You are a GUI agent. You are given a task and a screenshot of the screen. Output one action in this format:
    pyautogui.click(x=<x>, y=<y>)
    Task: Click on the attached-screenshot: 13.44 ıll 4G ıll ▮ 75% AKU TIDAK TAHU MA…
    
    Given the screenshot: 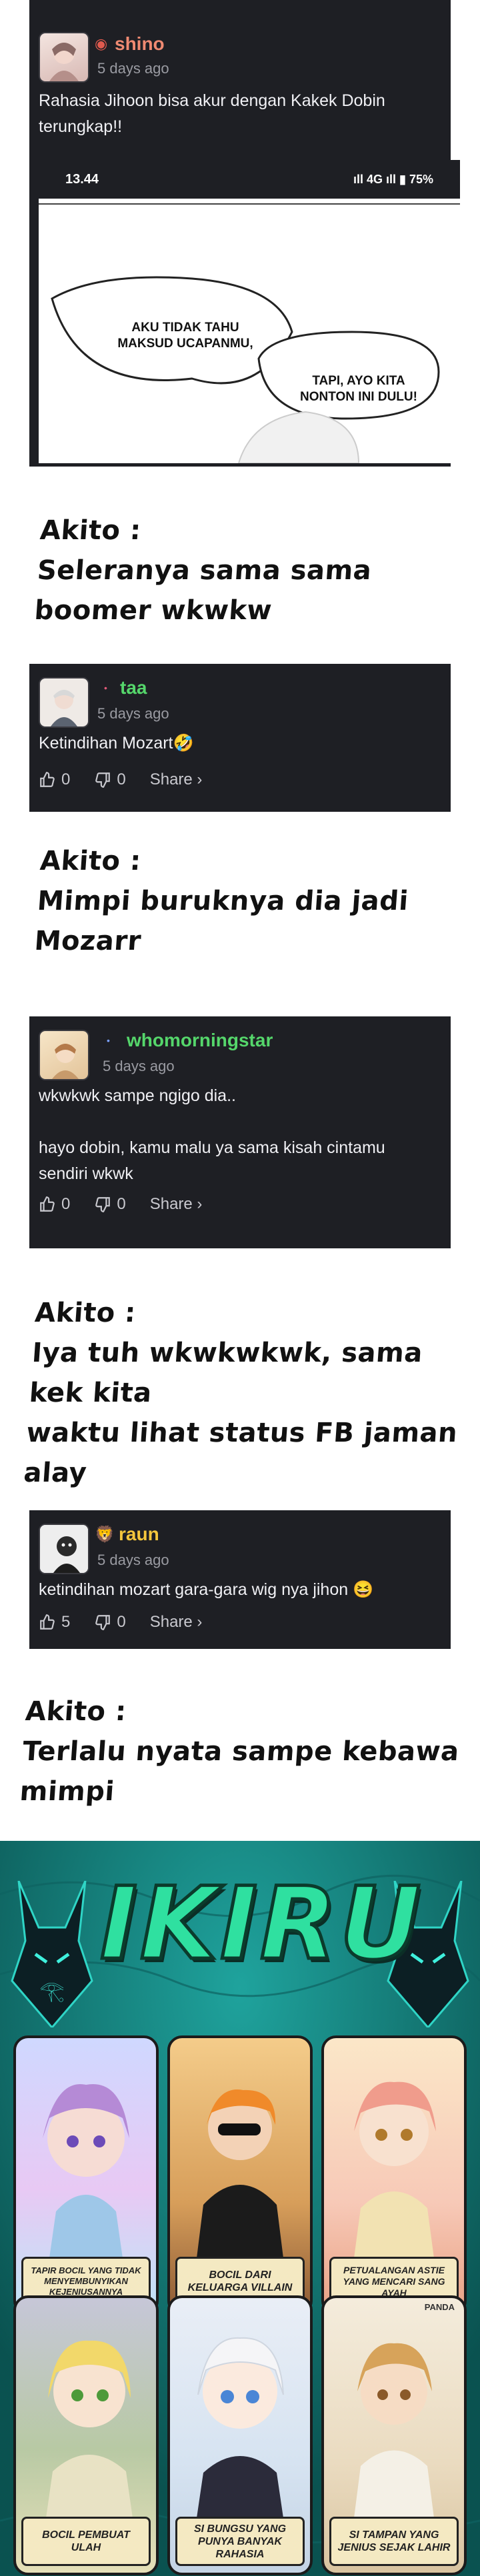 What is the action you would take?
    pyautogui.click(x=249, y=311)
    